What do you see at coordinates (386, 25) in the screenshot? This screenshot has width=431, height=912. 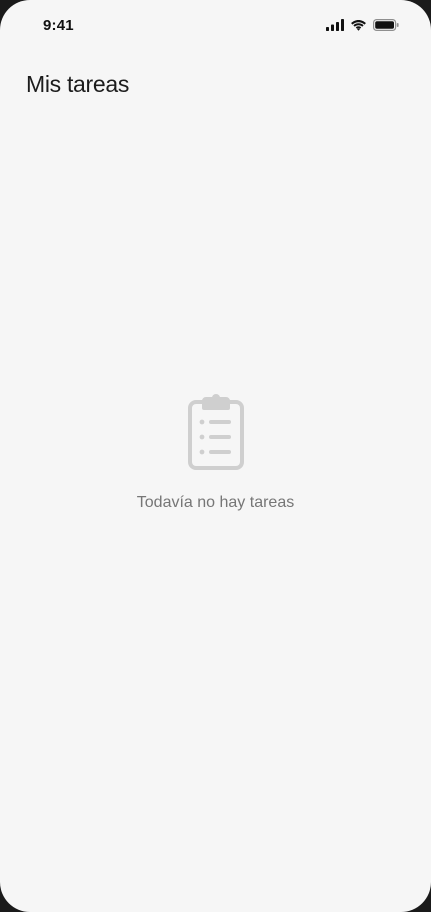 I see `battery-icon` at bounding box center [386, 25].